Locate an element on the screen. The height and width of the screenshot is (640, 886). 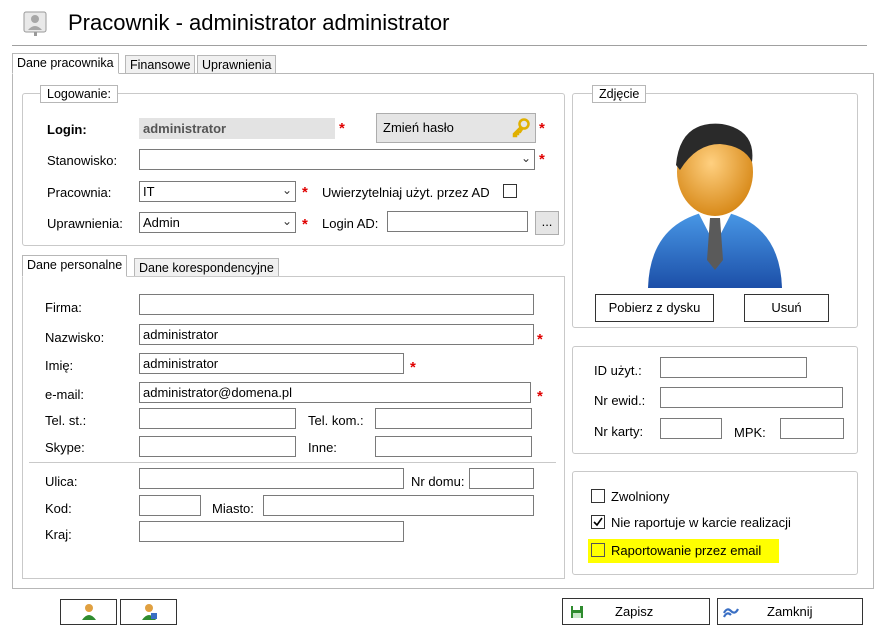
company-label: Firma: is located at coordinates (63, 307).